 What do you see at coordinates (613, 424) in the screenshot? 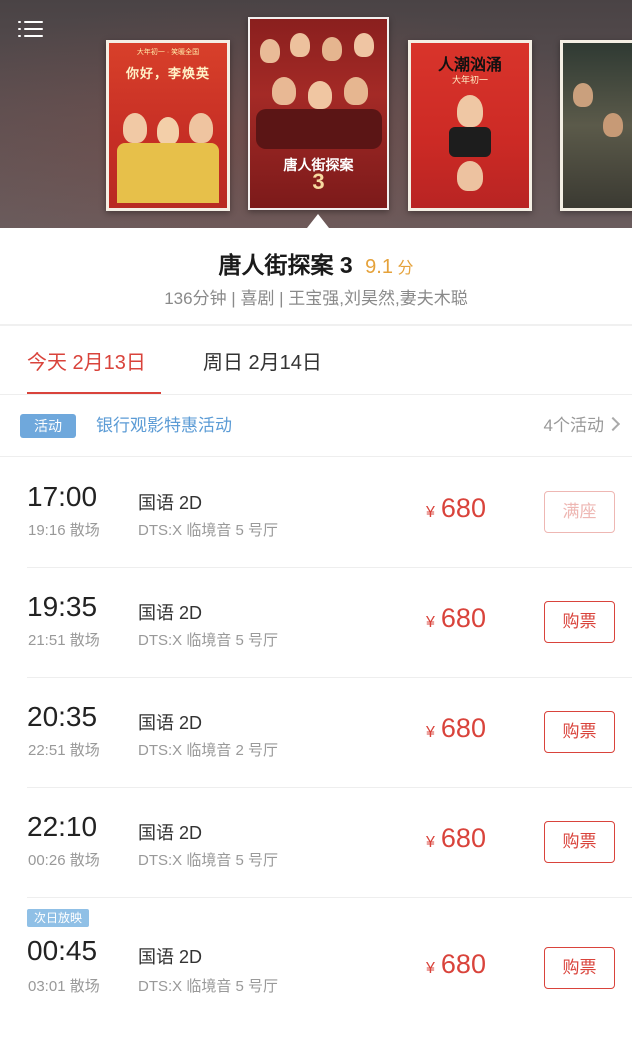
I see `chevron-right-icon` at bounding box center [613, 424].